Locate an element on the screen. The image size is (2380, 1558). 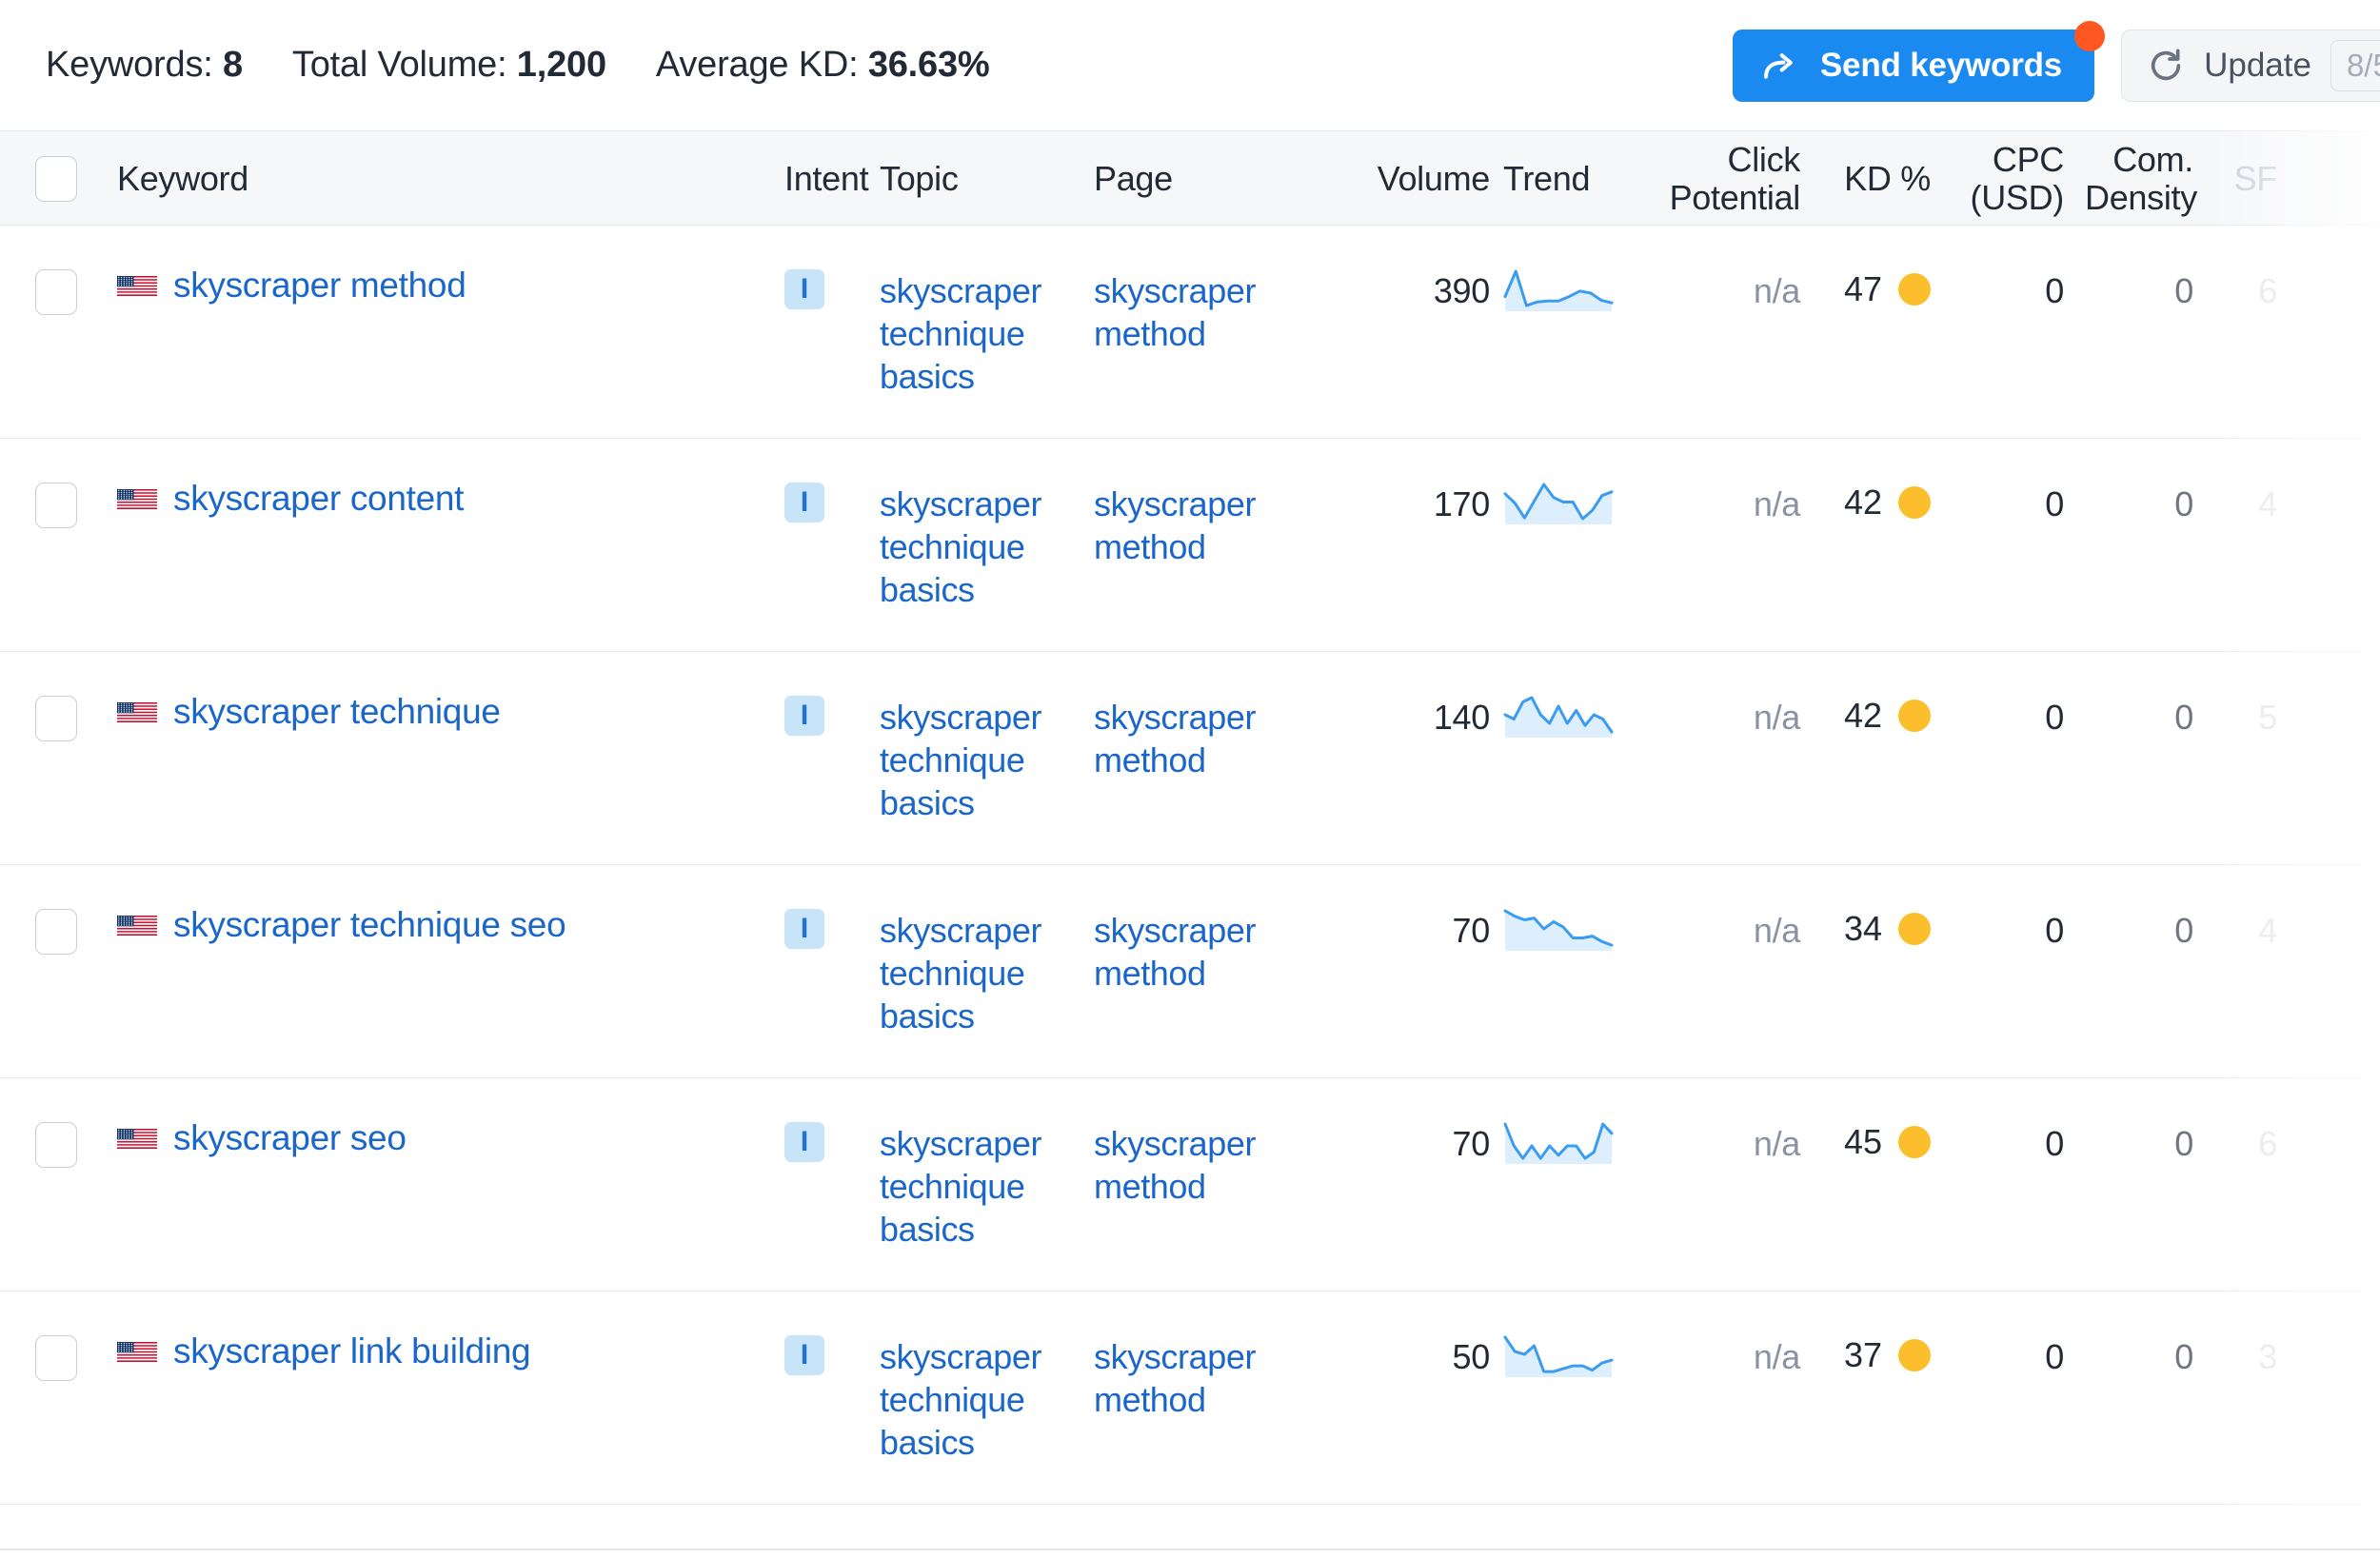
sf-value: 3 is located at coordinates (2267, 1357).